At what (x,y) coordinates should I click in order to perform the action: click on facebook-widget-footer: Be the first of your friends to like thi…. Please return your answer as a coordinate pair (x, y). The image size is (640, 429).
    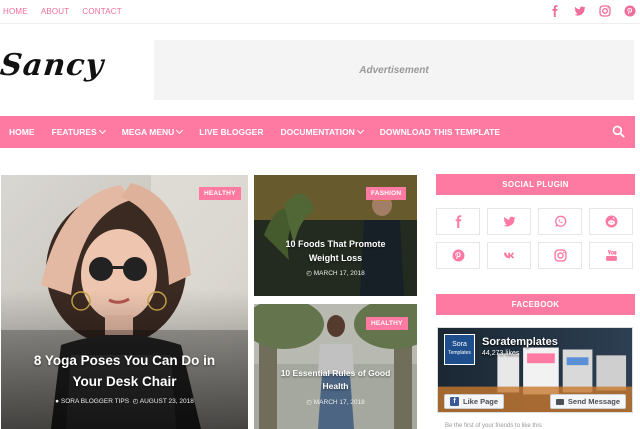
    Looking at the image, I should click on (493, 426).